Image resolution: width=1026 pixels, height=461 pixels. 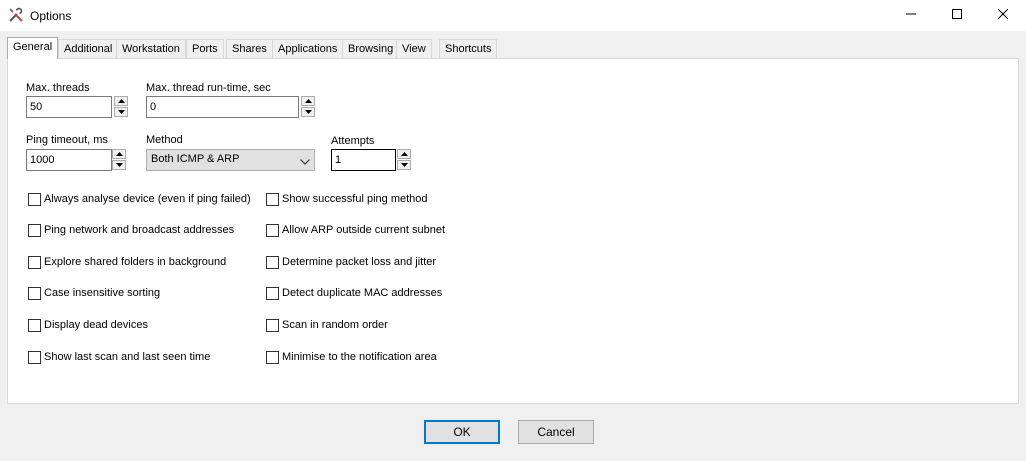 What do you see at coordinates (135, 262) in the screenshot?
I see `checkbox-label: Explore shared folders in background` at bounding box center [135, 262].